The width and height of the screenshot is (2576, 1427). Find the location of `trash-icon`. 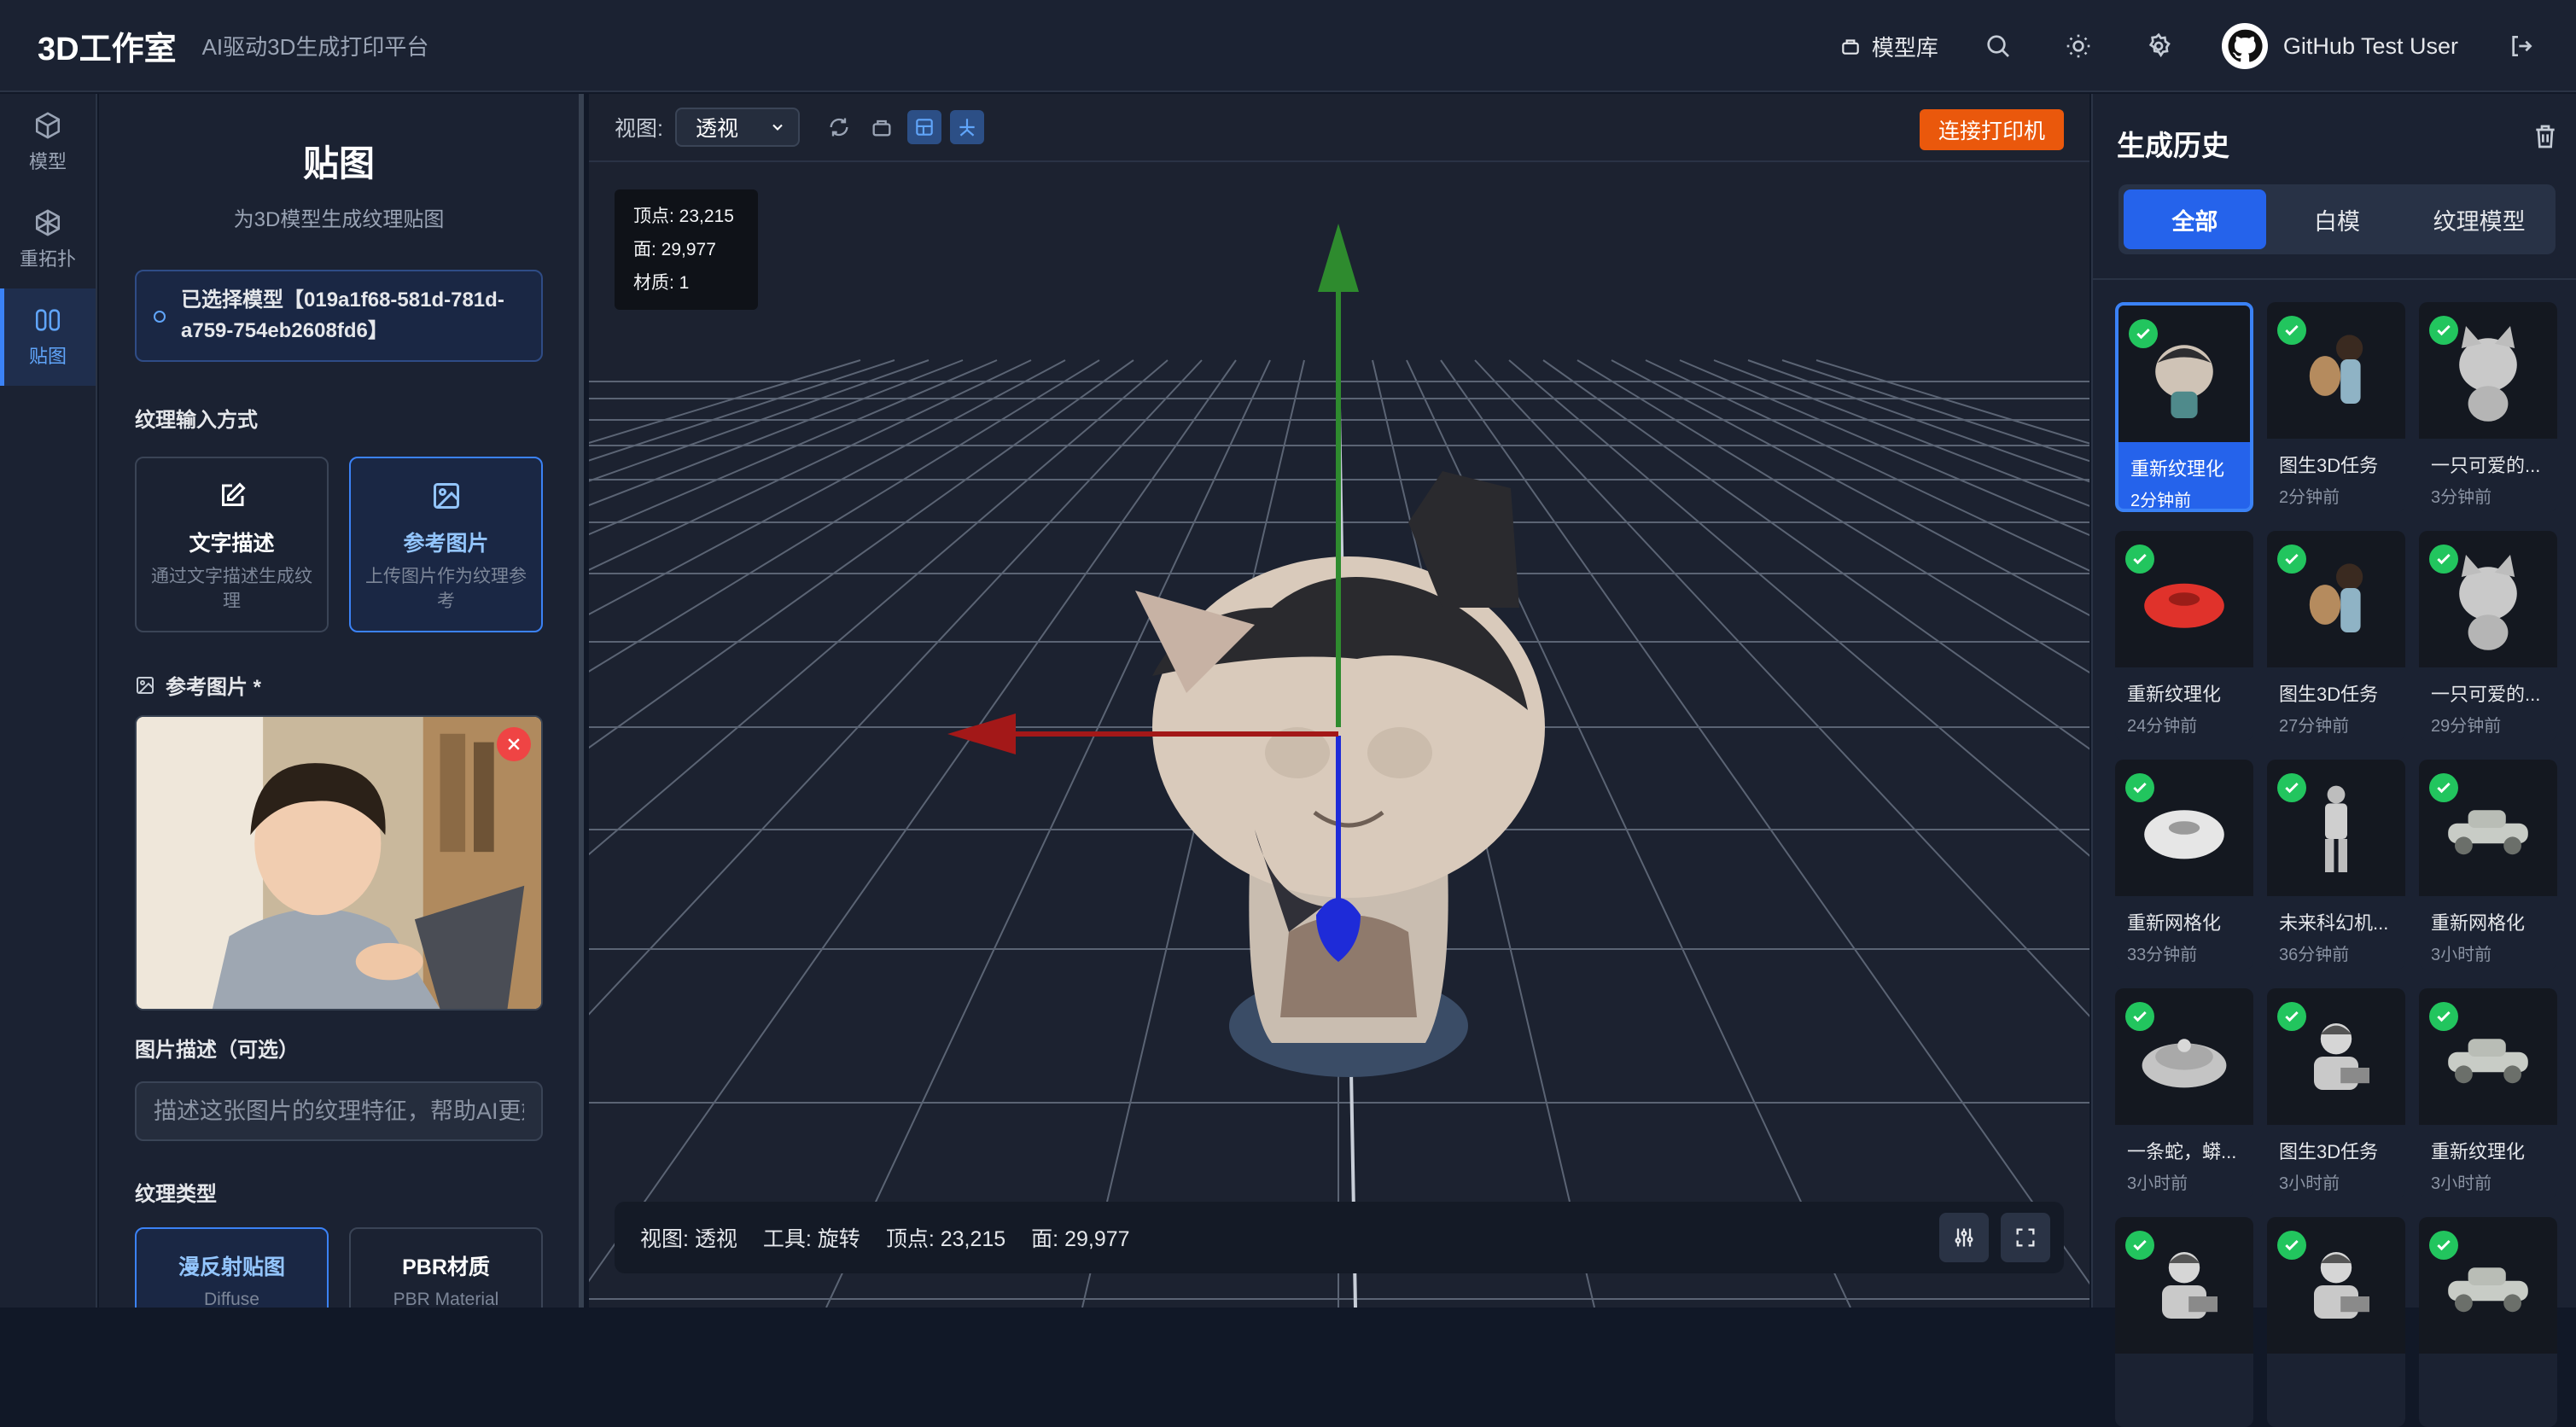

trash-icon is located at coordinates (2545, 137).